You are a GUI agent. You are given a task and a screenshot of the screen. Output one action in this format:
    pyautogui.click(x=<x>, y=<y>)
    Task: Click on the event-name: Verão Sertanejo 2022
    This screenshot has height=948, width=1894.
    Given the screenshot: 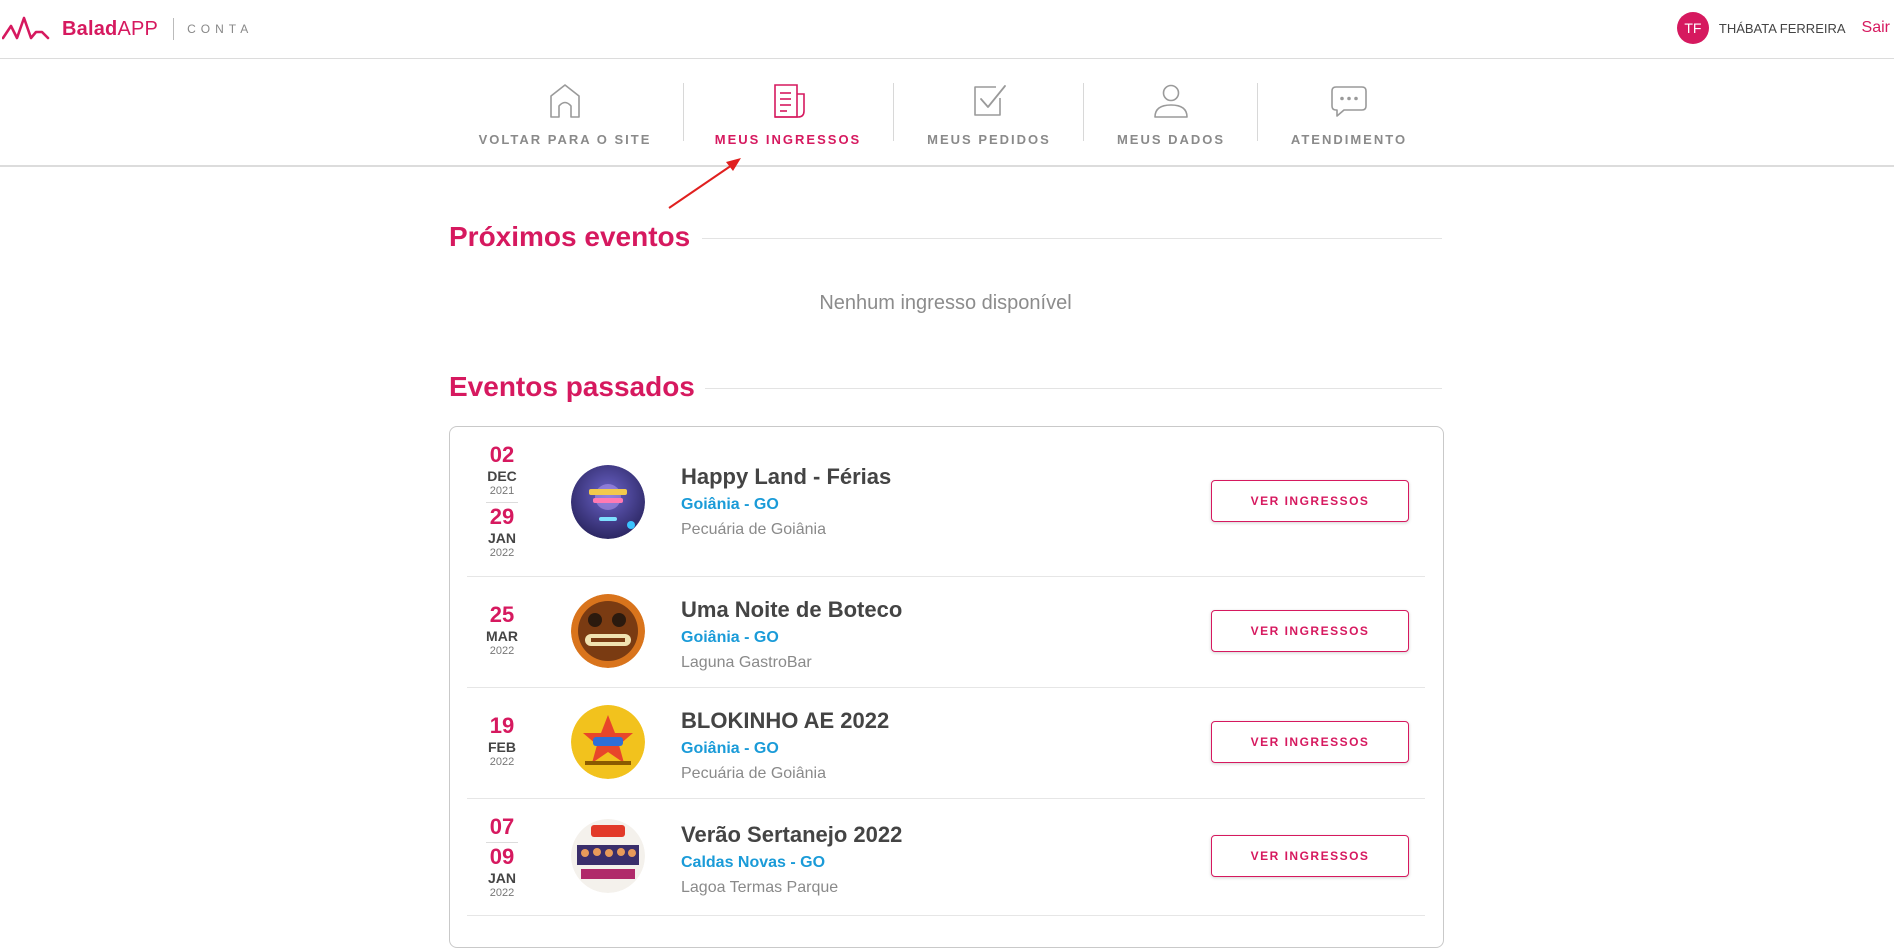 What is the action you would take?
    pyautogui.click(x=791, y=835)
    